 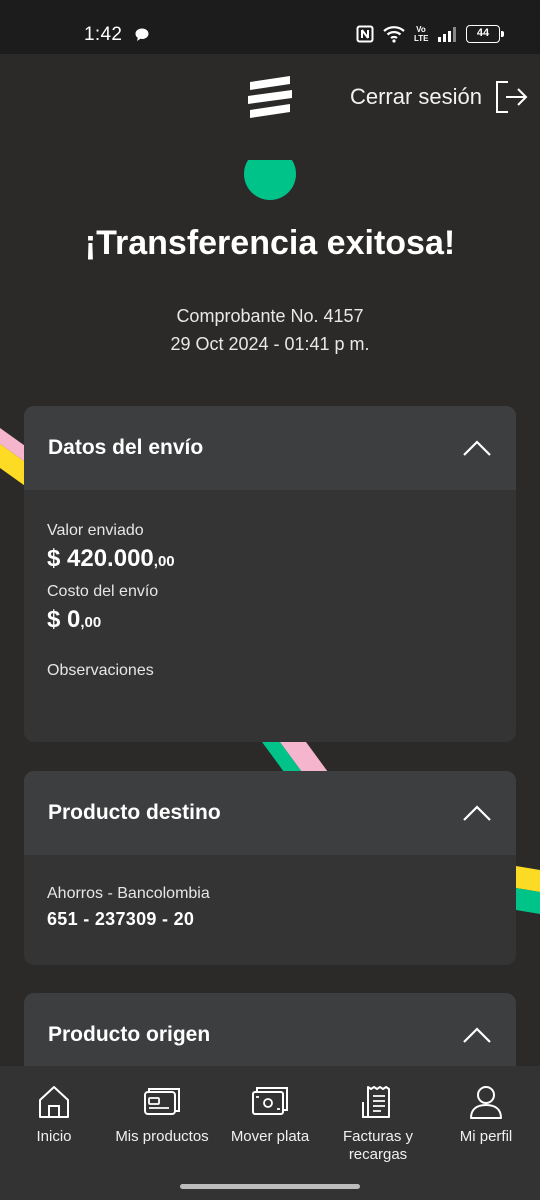 I want to click on home-icon, so click(x=54, y=1102).